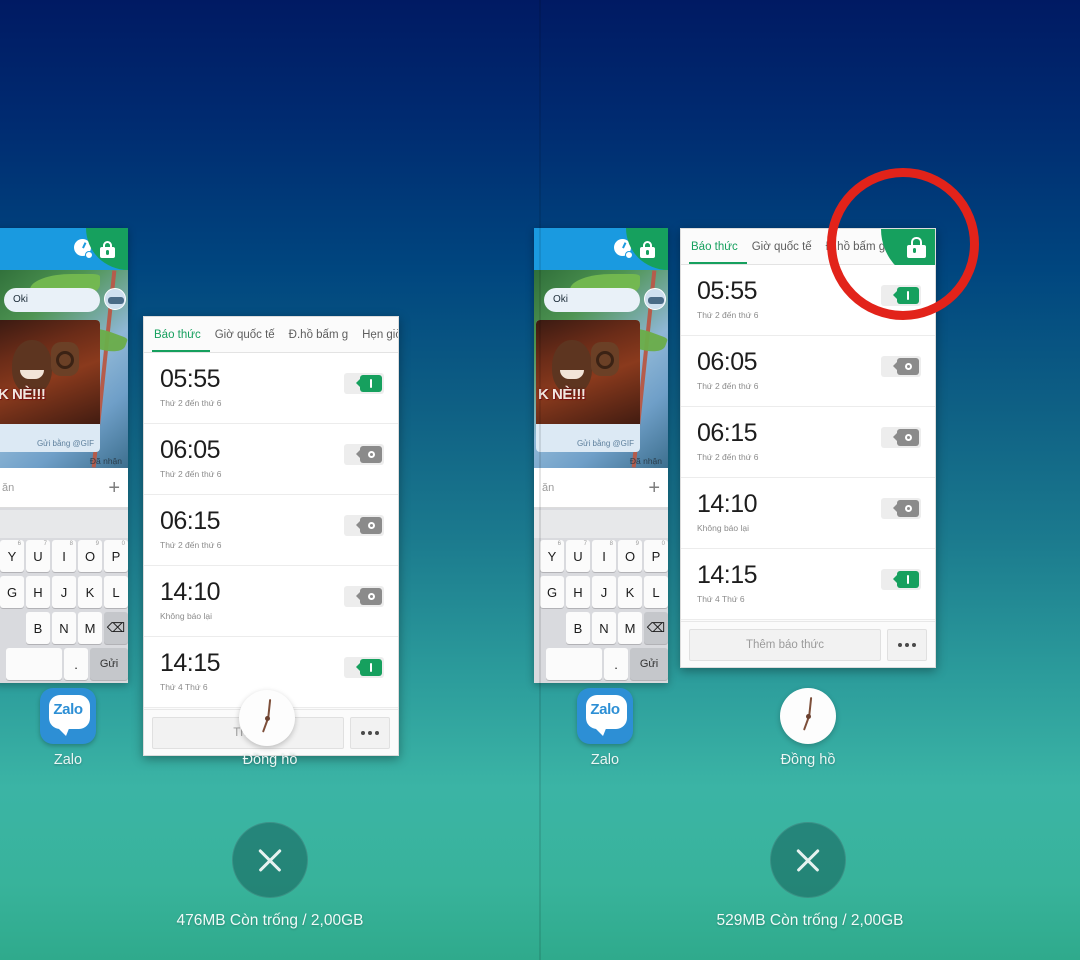  I want to click on delivery-status: Đã nhận, so click(645, 461).